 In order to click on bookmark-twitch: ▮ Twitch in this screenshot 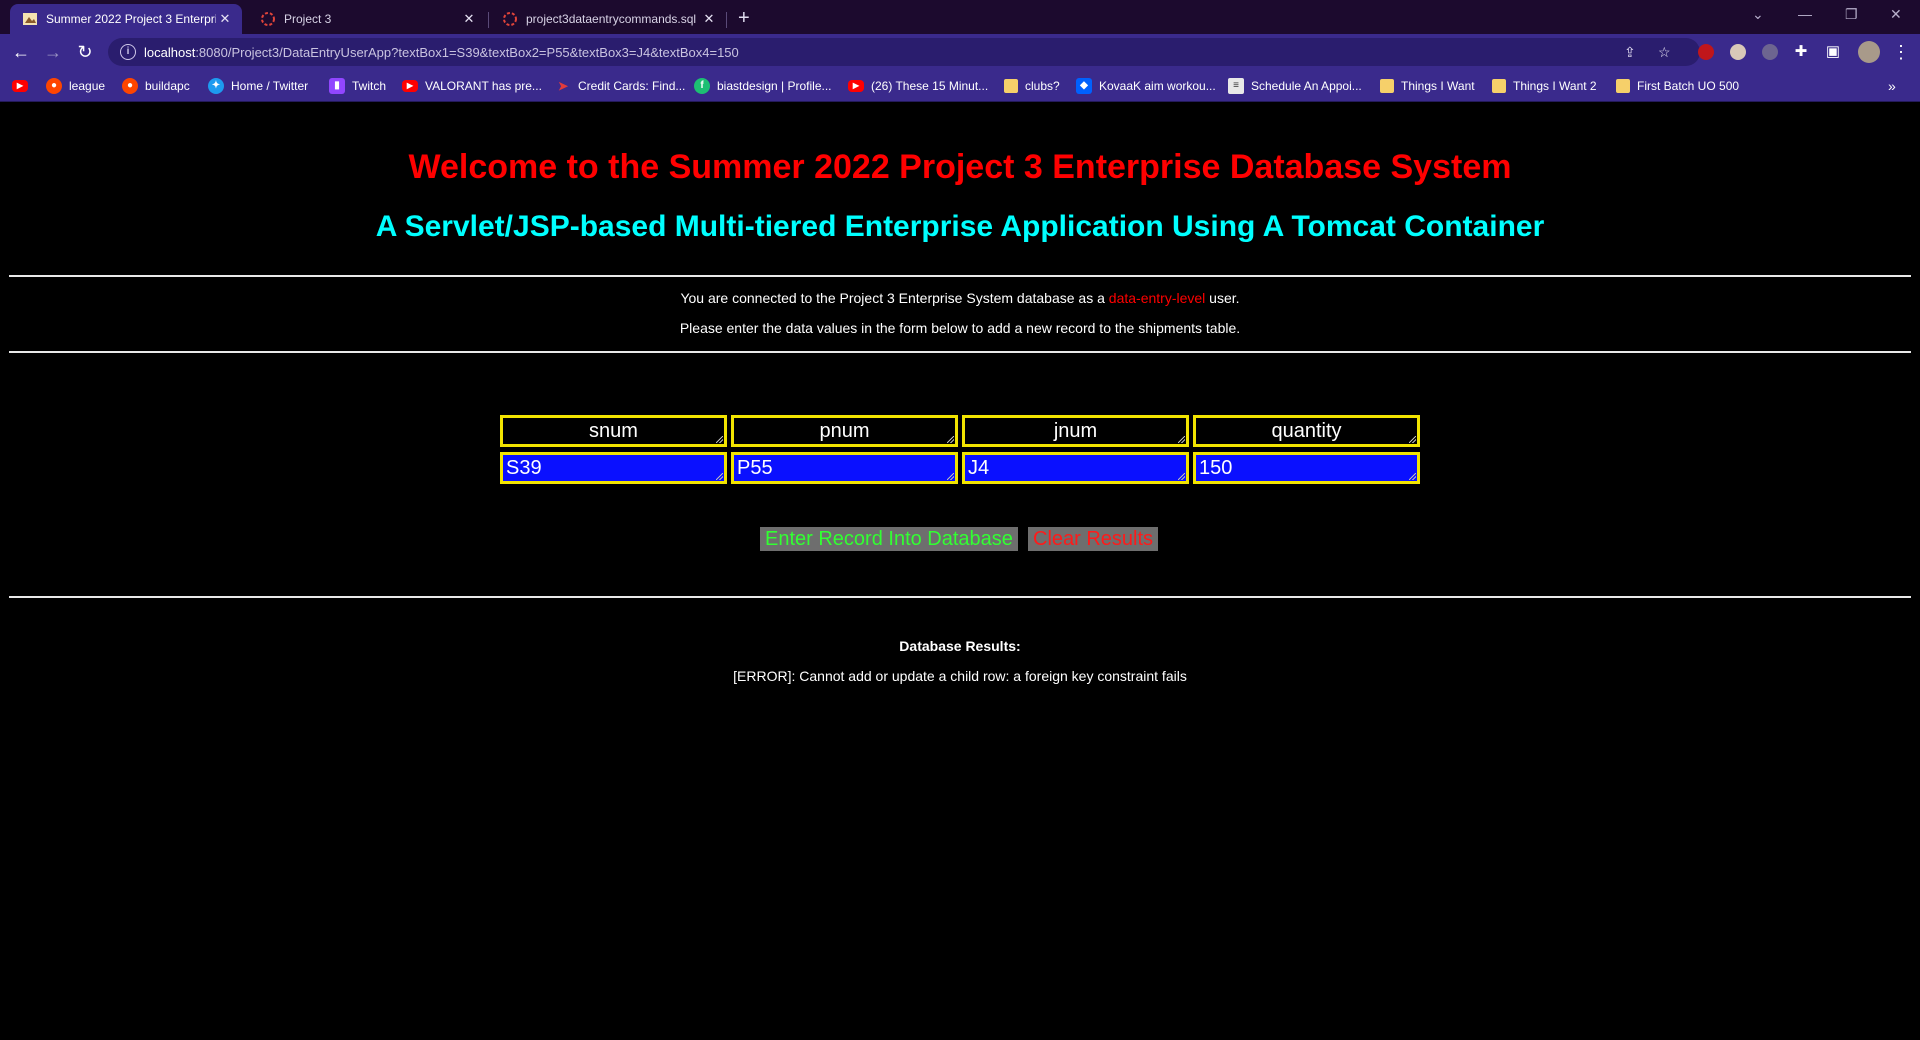, I will do `click(357, 86)`.